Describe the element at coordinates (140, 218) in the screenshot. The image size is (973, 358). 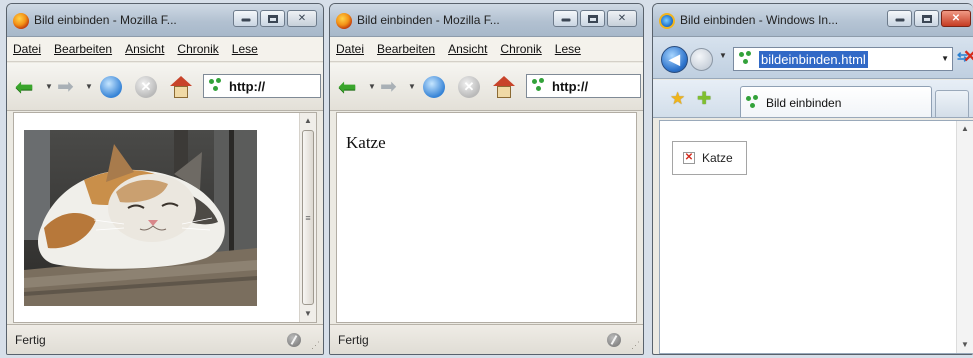
I see `cat-photo` at that location.